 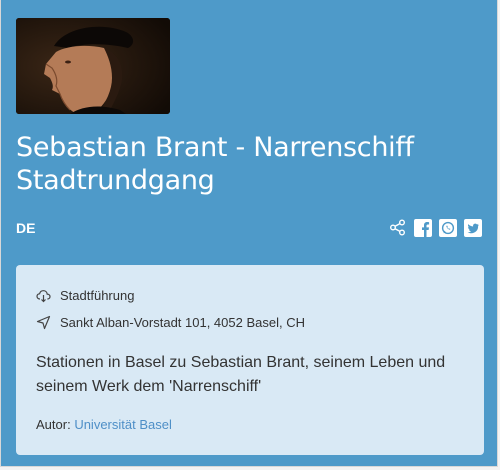 I want to click on category-row: Stadtführung, so click(x=85, y=295).